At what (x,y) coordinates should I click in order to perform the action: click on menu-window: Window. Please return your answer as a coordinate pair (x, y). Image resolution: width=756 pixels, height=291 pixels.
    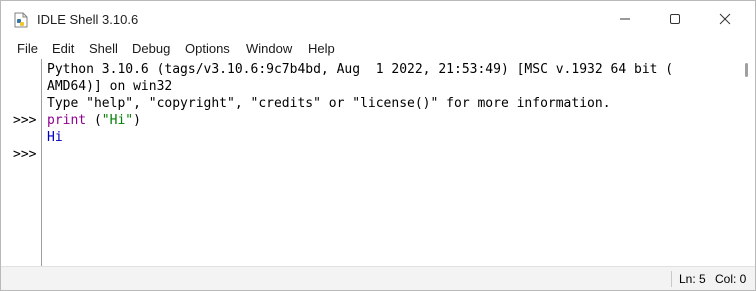
    Looking at the image, I should click on (269, 48).